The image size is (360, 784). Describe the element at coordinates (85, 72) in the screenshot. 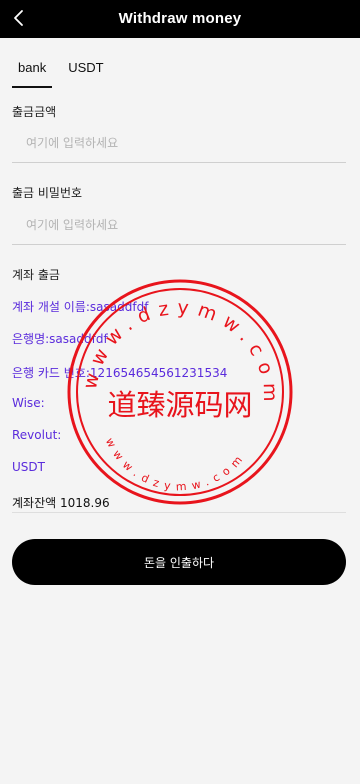

I see `tab-usdt: USDT` at that location.